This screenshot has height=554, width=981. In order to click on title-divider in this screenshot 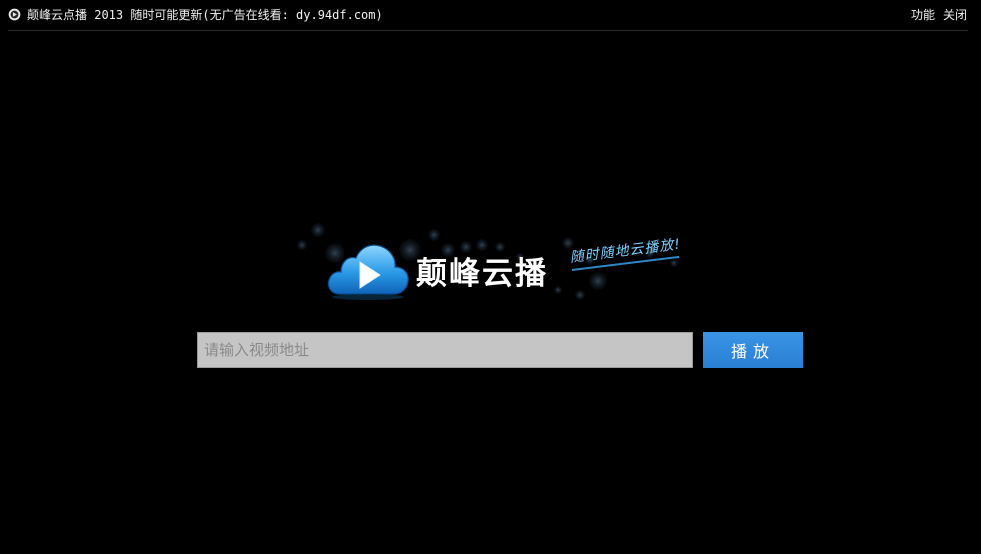, I will do `click(488, 30)`.